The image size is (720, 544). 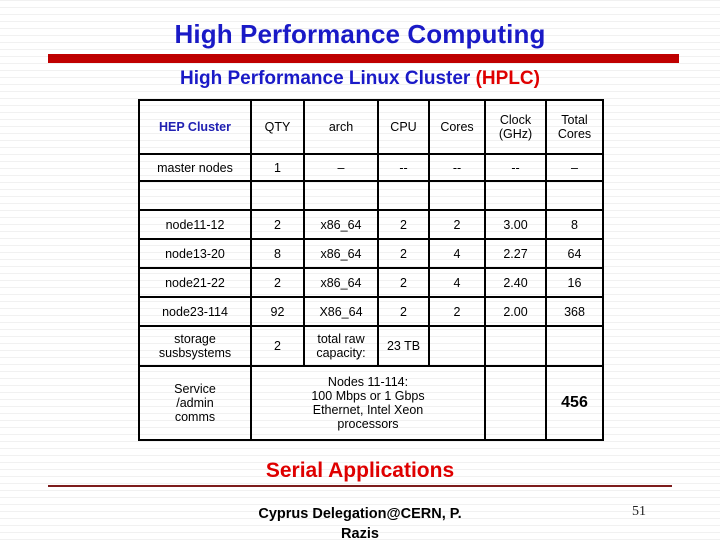 What do you see at coordinates (341, 311) in the screenshot?
I see `cell-arch: X86_64` at bounding box center [341, 311].